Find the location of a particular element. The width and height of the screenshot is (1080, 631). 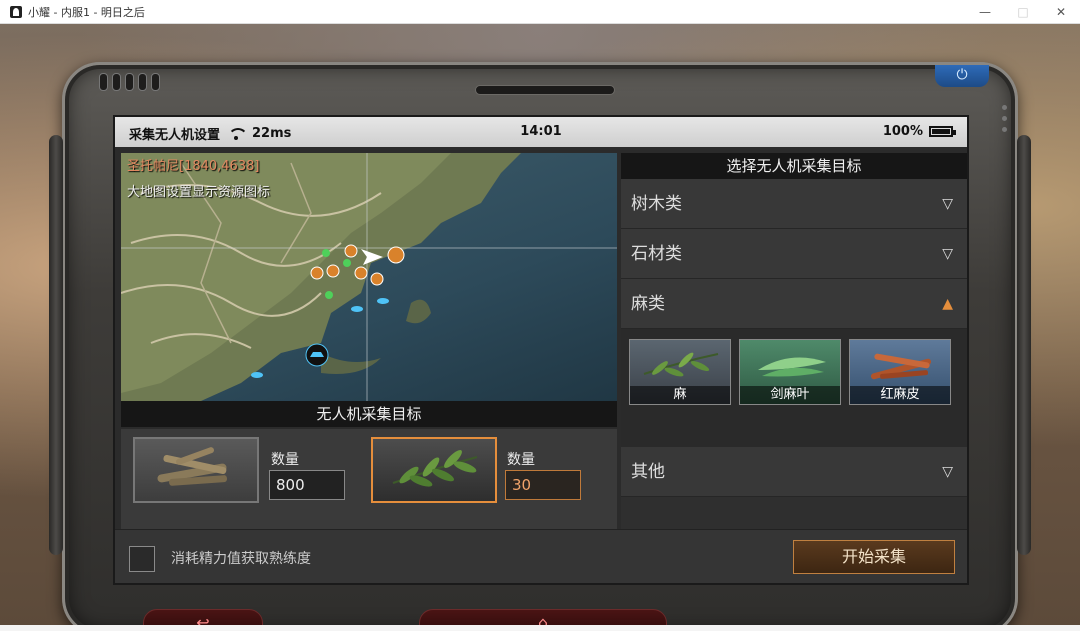

power-icon: ⏻ is located at coordinates (962, 75).